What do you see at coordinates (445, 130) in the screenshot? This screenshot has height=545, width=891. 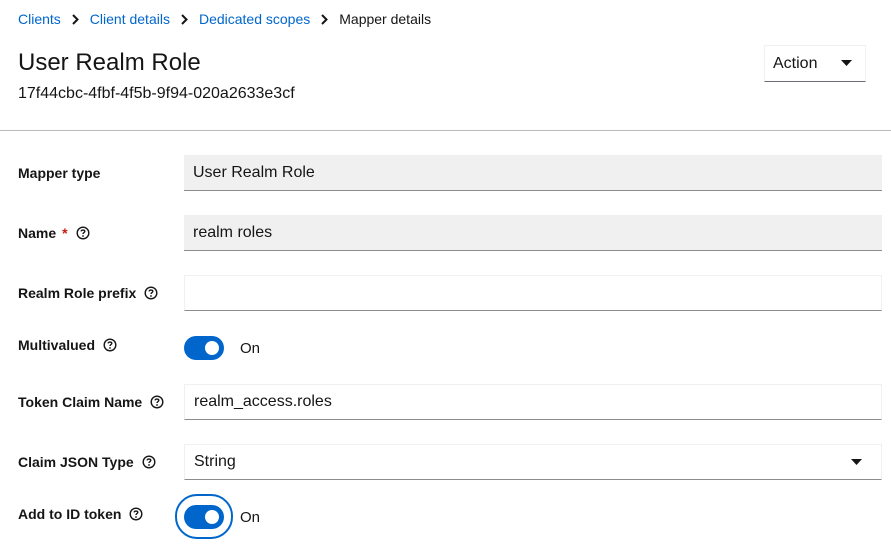 I see `header-divider` at bounding box center [445, 130].